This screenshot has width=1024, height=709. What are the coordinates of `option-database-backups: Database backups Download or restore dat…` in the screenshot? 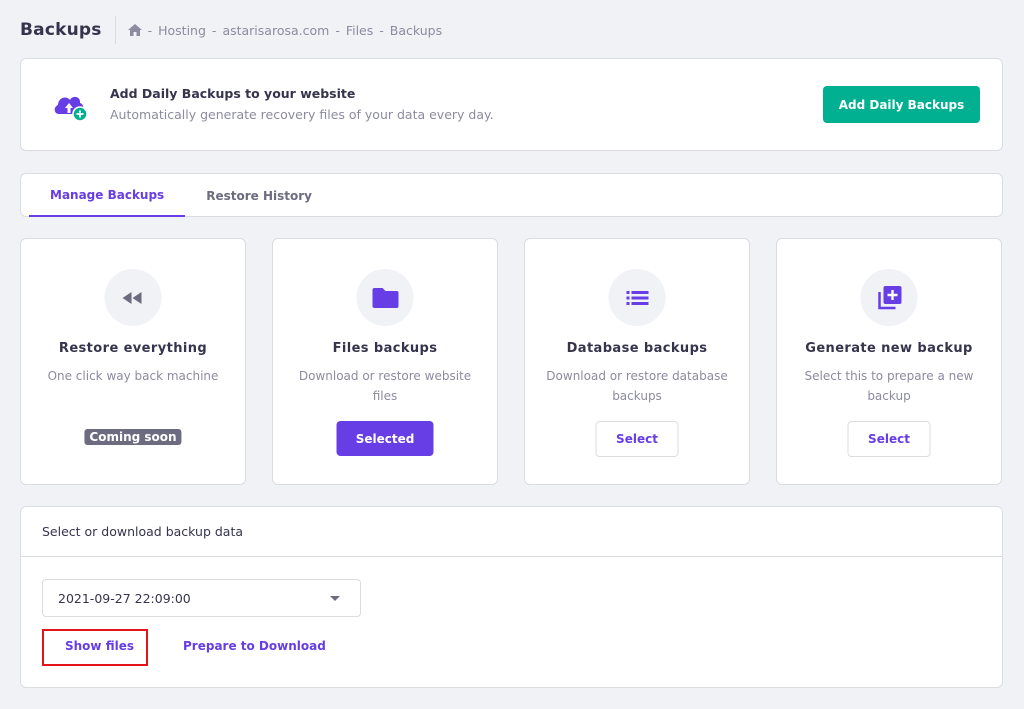 It's located at (637, 361).